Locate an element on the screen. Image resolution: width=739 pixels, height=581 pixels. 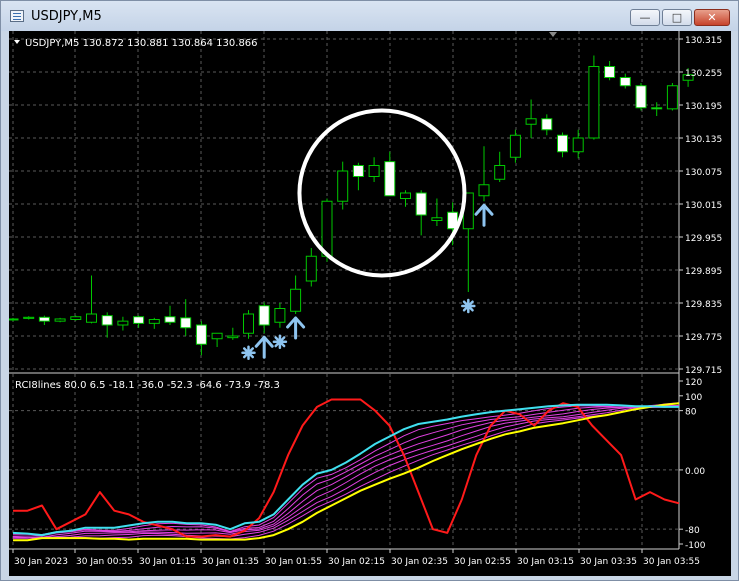
time-axis-label: 30 Jan 03:15 is located at coordinates (545, 562).